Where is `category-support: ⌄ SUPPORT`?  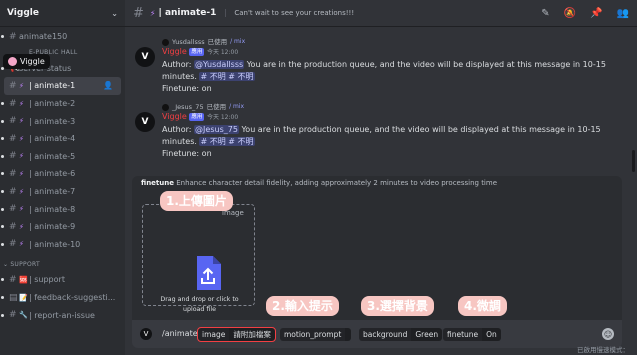 category-support: ⌄ SUPPORT is located at coordinates (62, 264).